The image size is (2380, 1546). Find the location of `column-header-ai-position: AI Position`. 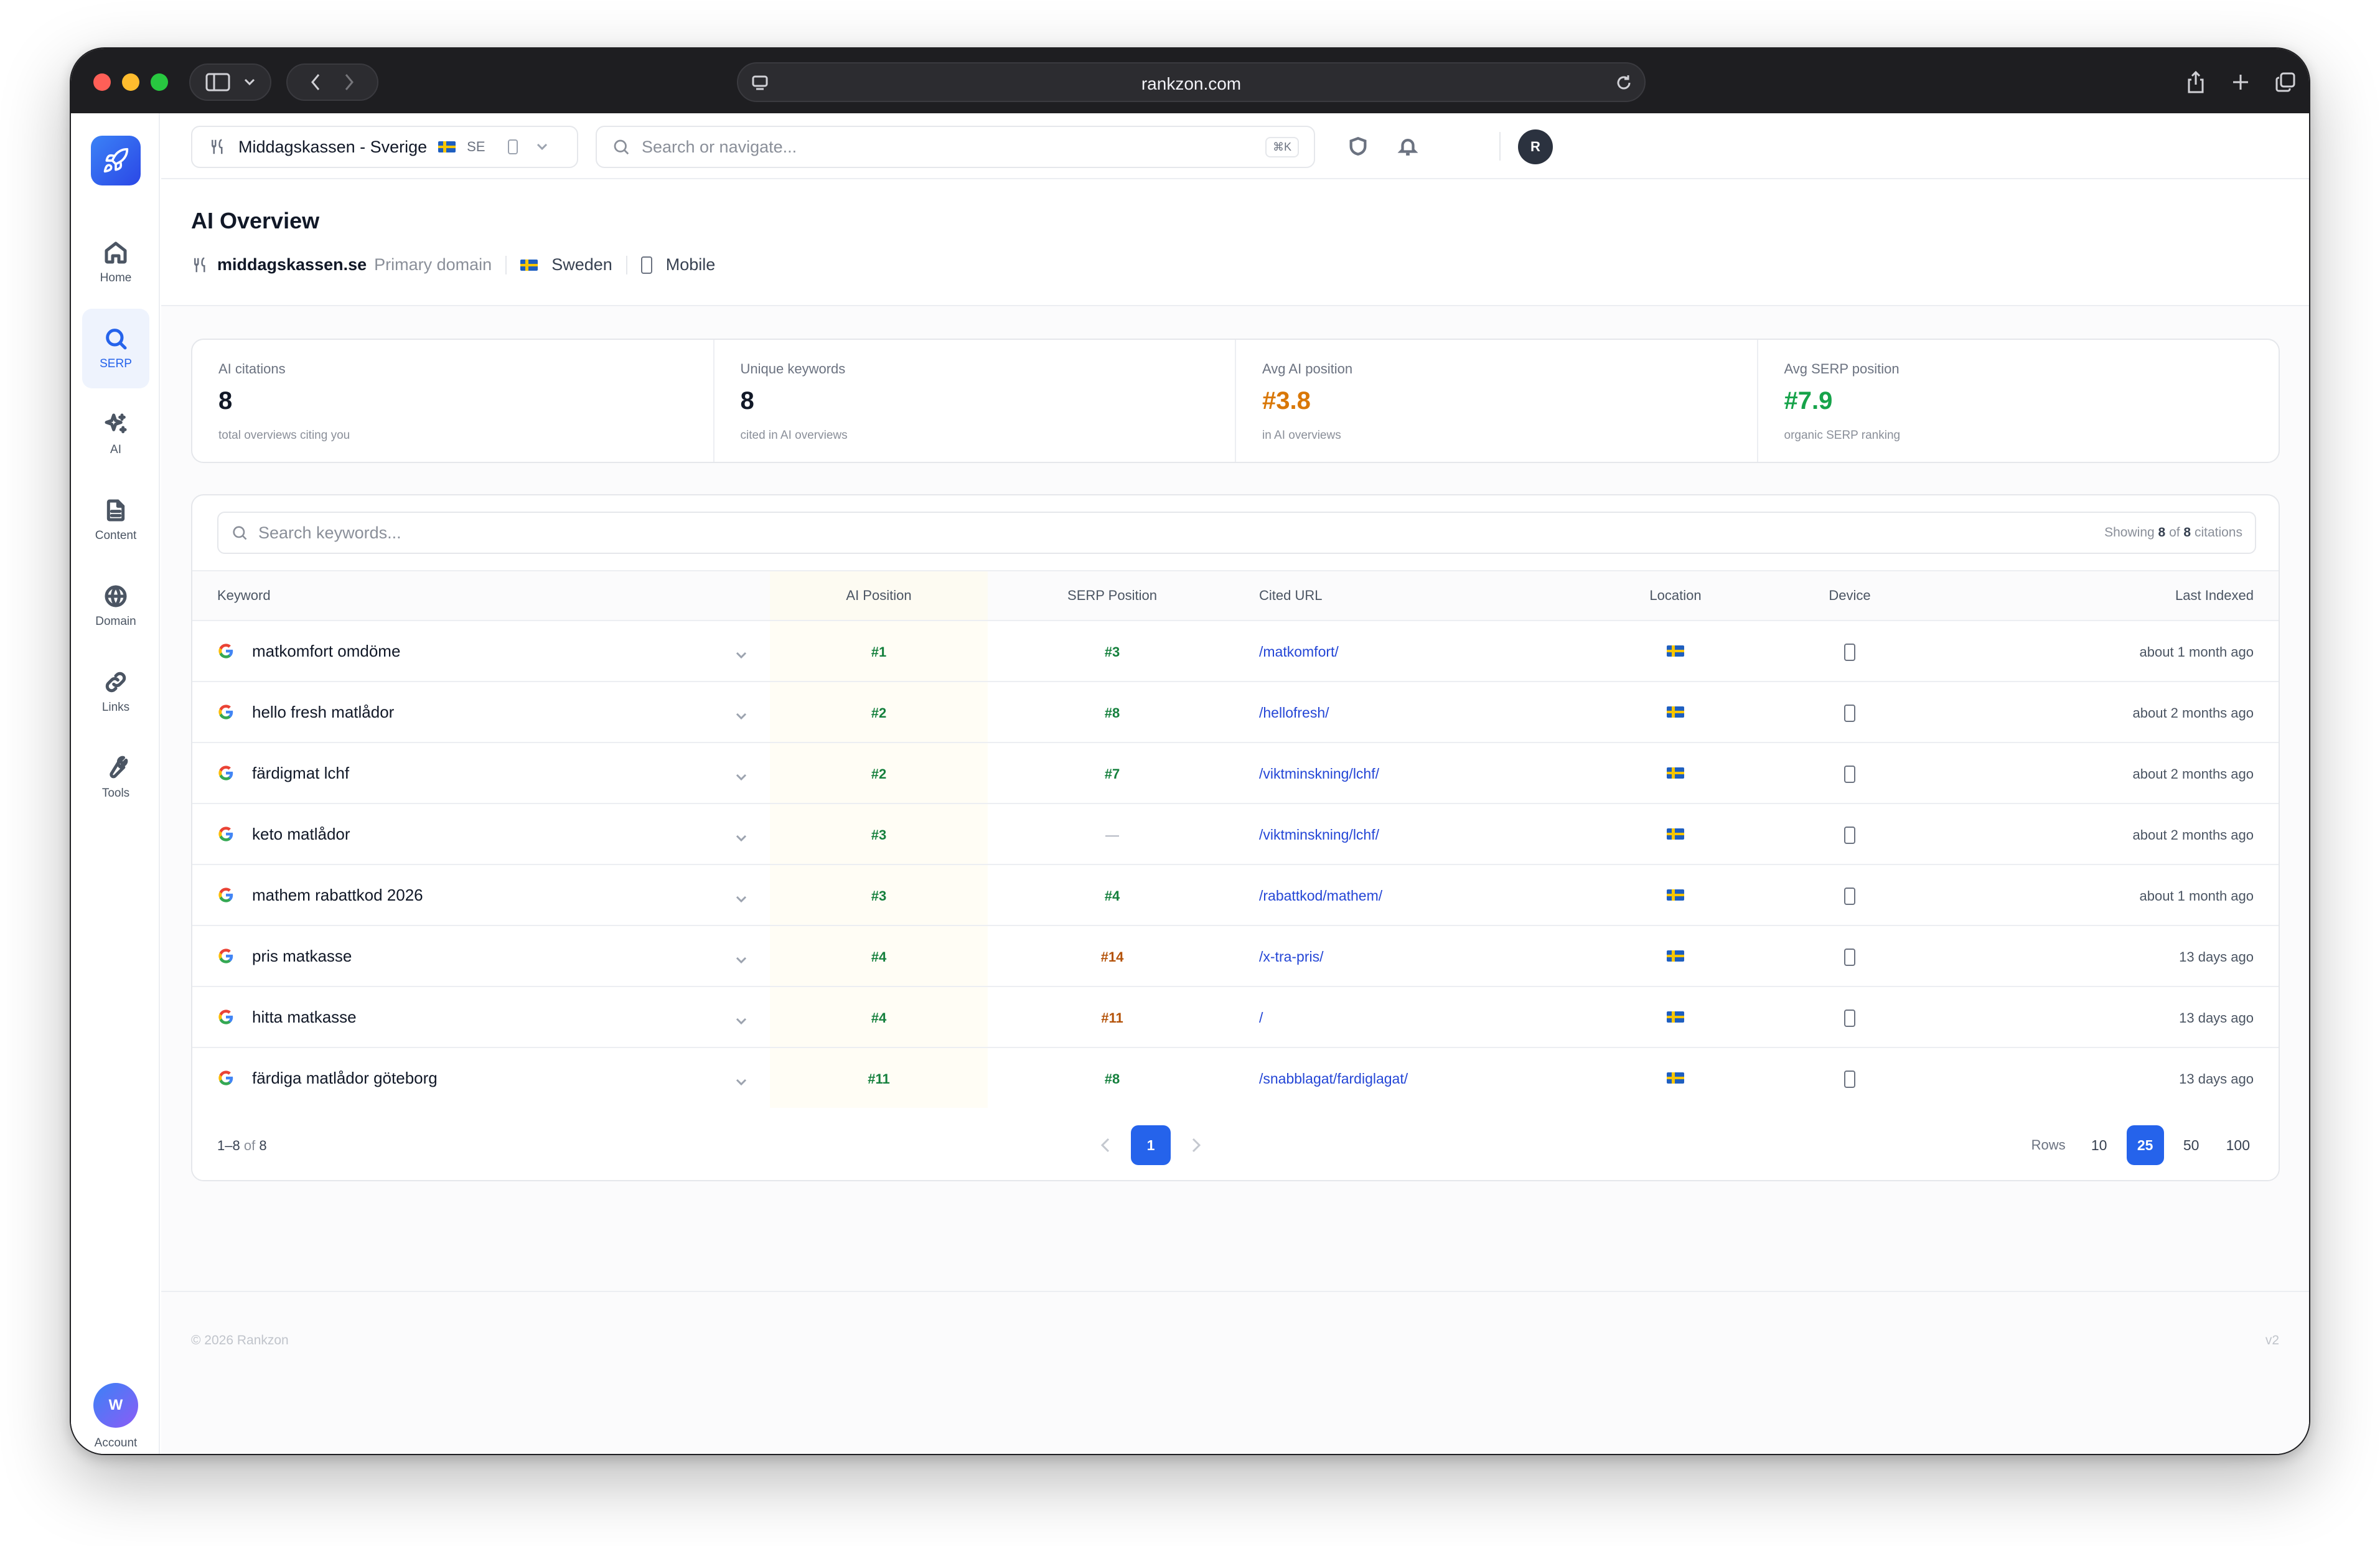

column-header-ai-position: AI Position is located at coordinates (879, 595).